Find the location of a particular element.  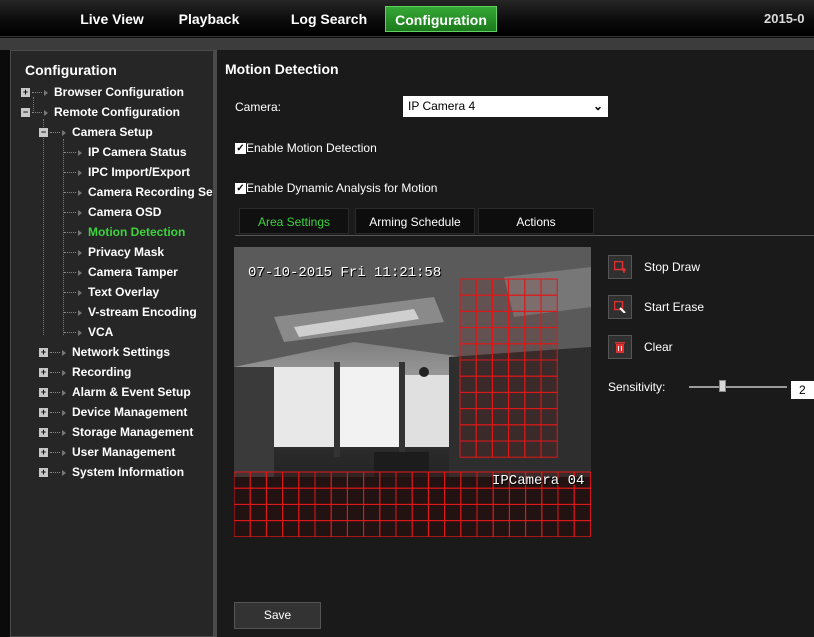

enable-dynamic-analysis-checkbox: ✓Enable Dynamic Analysis for Motion is located at coordinates (336, 188).